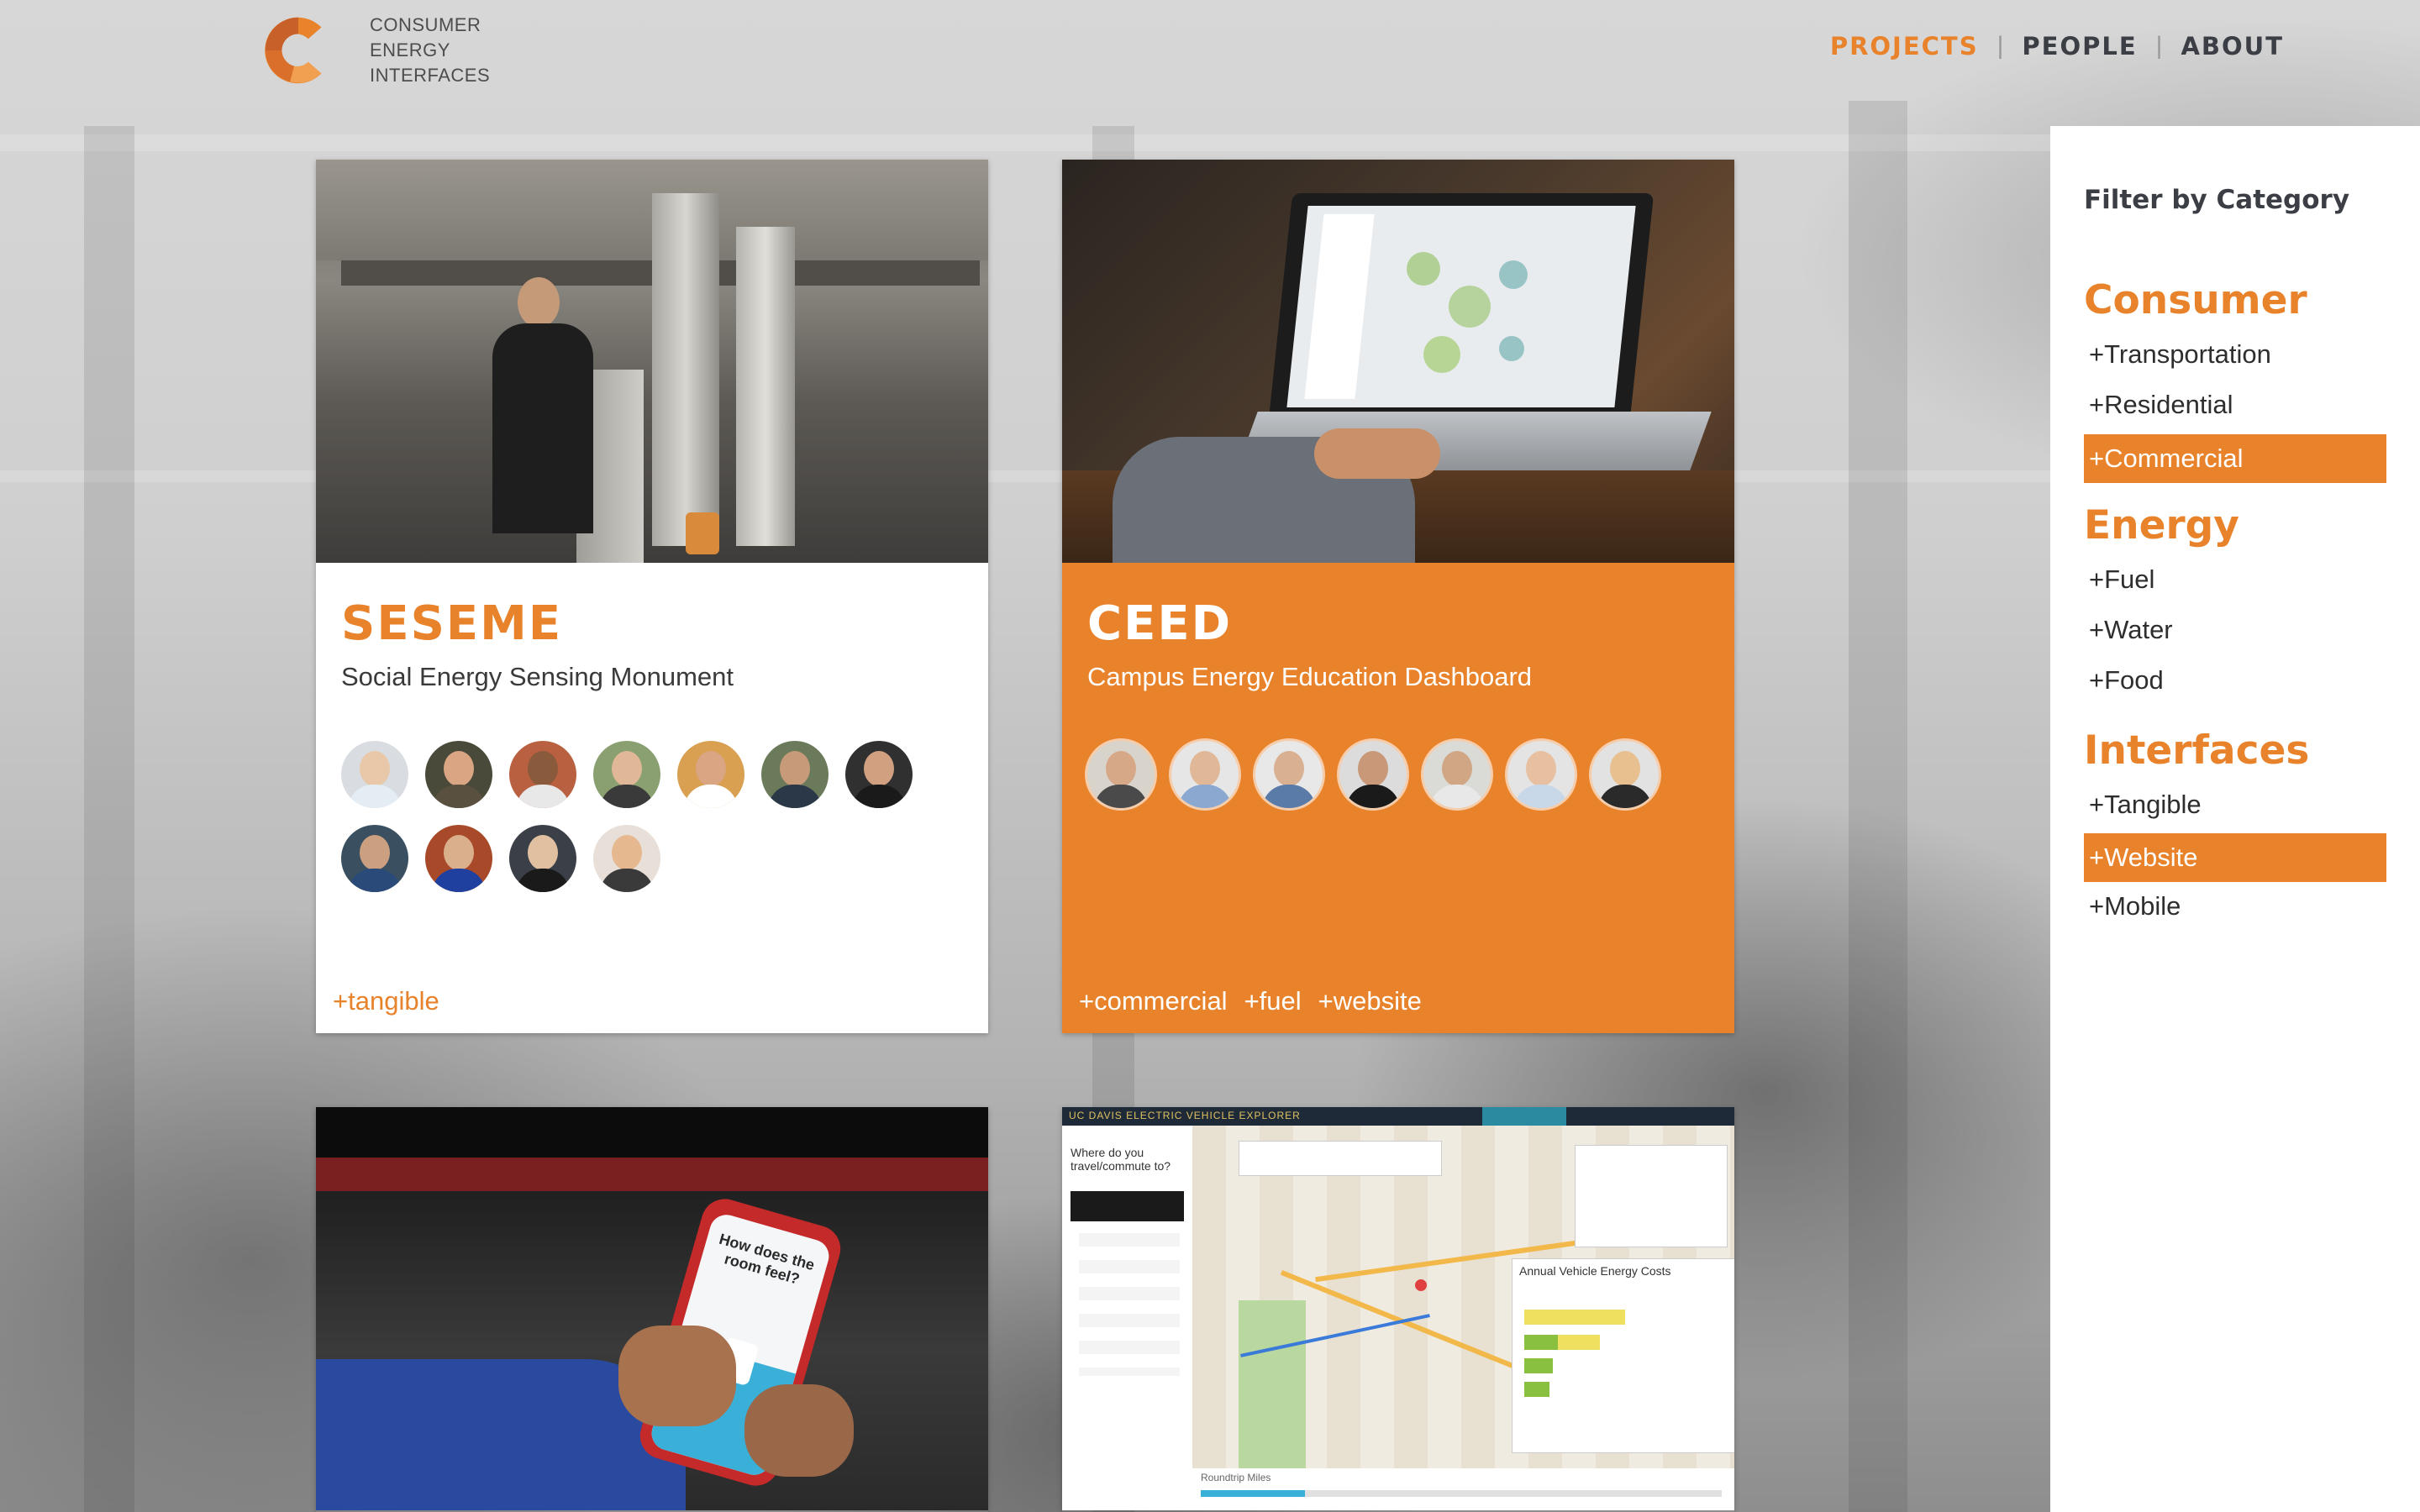 This screenshot has width=2420, height=1512. What do you see at coordinates (2235, 906) in the screenshot?
I see `filter-option-mobile: +Mobile` at bounding box center [2235, 906].